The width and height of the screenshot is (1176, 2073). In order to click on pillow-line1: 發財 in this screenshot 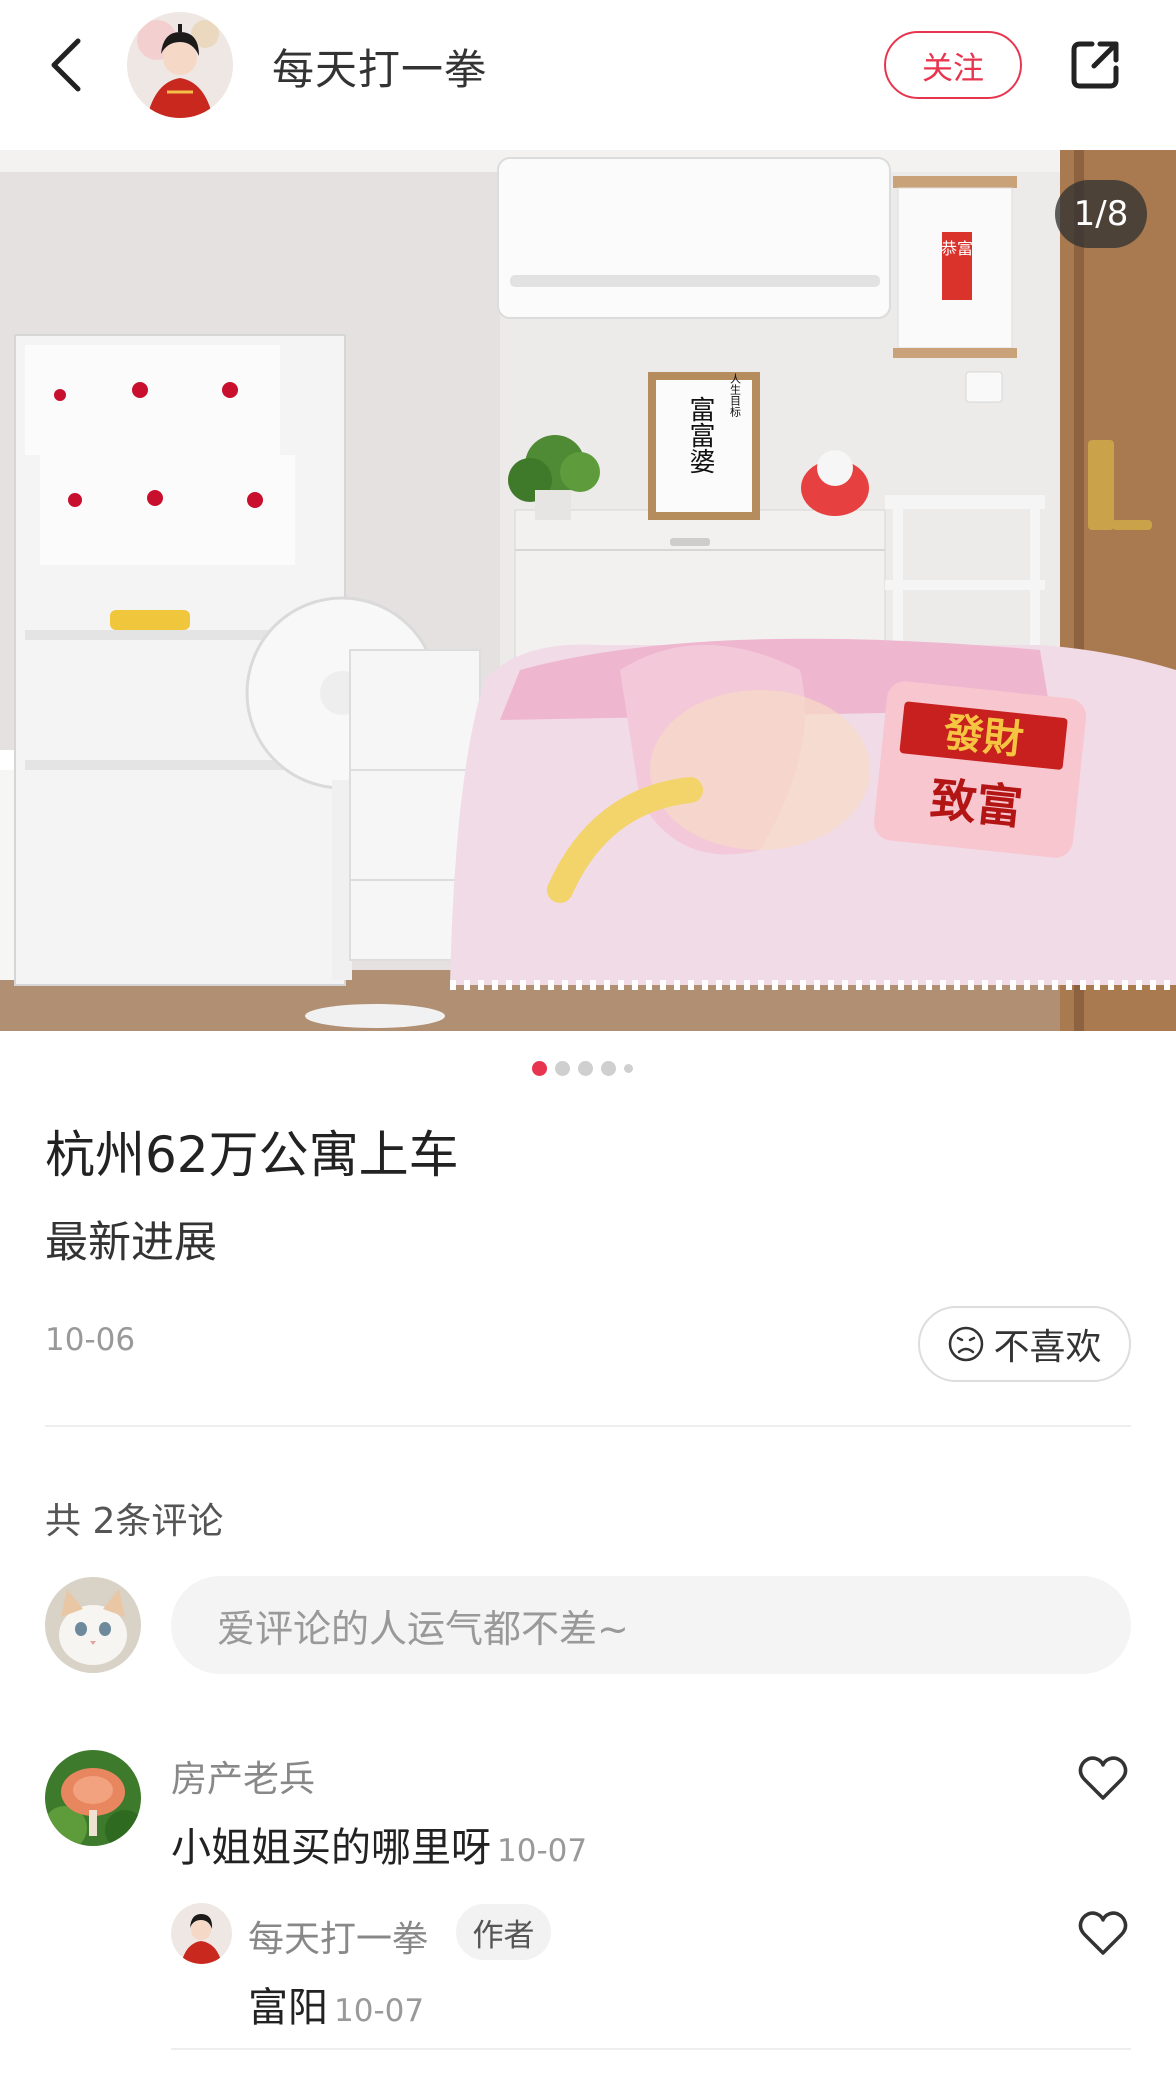, I will do `click(982, 736)`.